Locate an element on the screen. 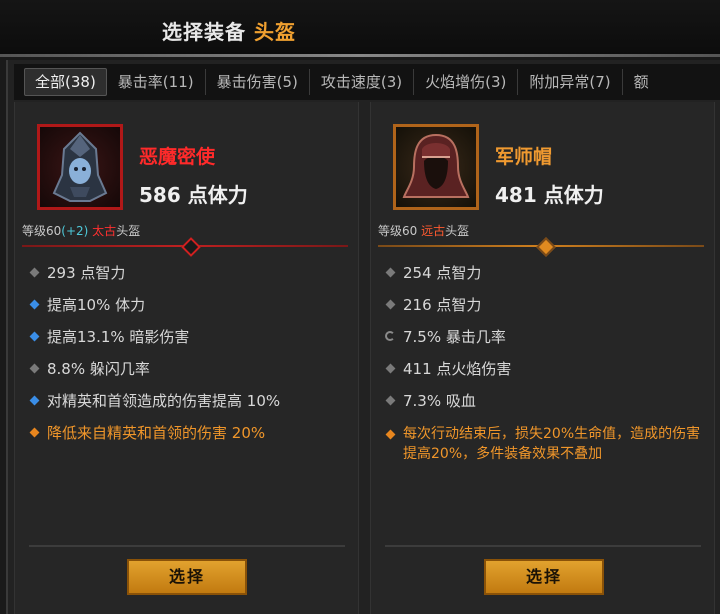 The width and height of the screenshot is (720, 614). affix-row: 293 点智力 is located at coordinates (189, 278).